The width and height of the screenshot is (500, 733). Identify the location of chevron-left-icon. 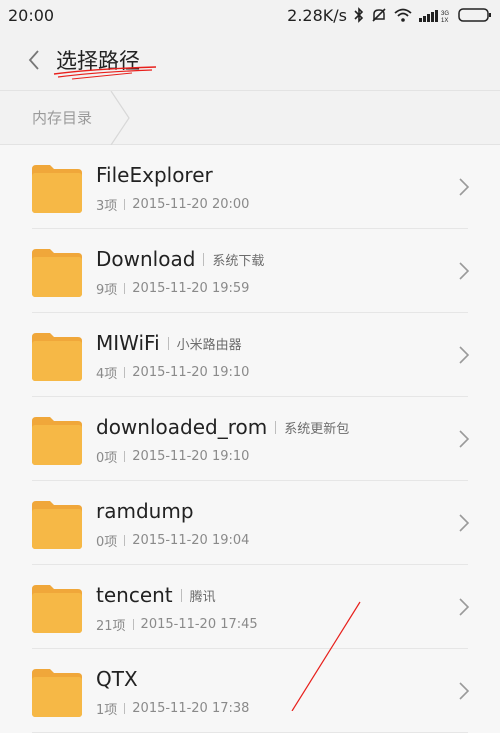
(33, 60).